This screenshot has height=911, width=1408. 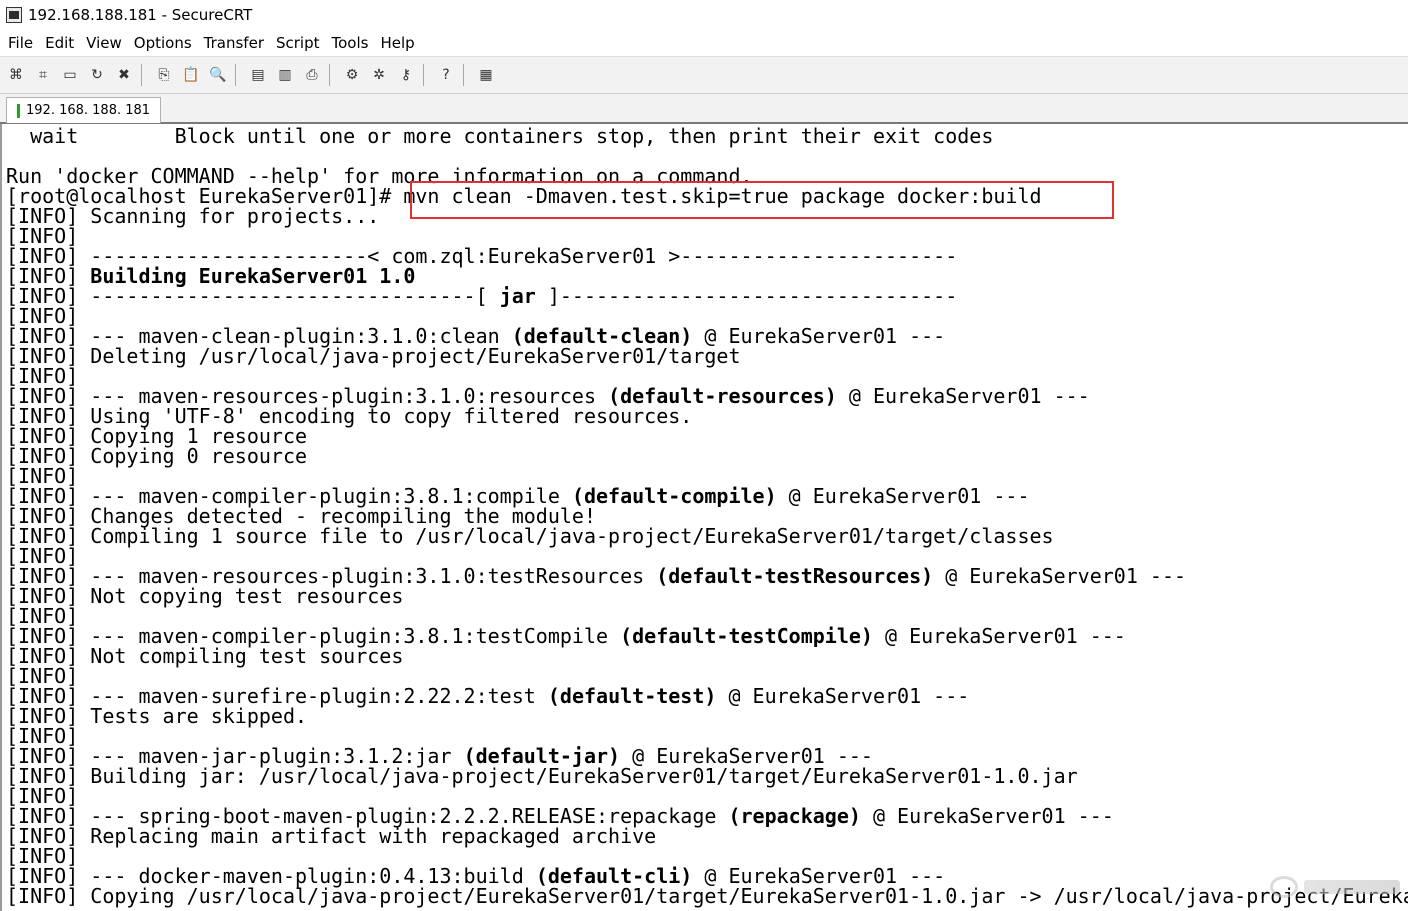 What do you see at coordinates (795, 576) in the screenshot?
I see `terminal-line-bold-text: (default-testResources)` at bounding box center [795, 576].